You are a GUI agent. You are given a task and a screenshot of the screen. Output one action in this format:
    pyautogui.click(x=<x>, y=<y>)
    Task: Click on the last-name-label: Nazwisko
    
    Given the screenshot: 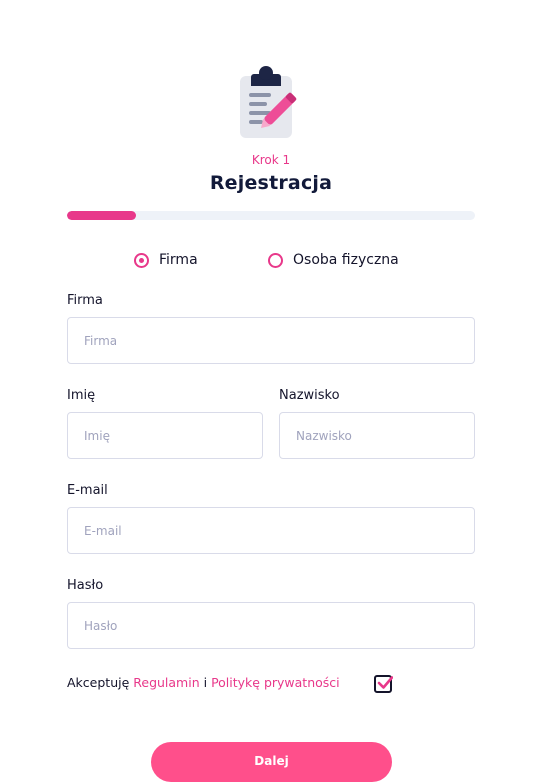 What is the action you would take?
    pyautogui.click(x=309, y=395)
    